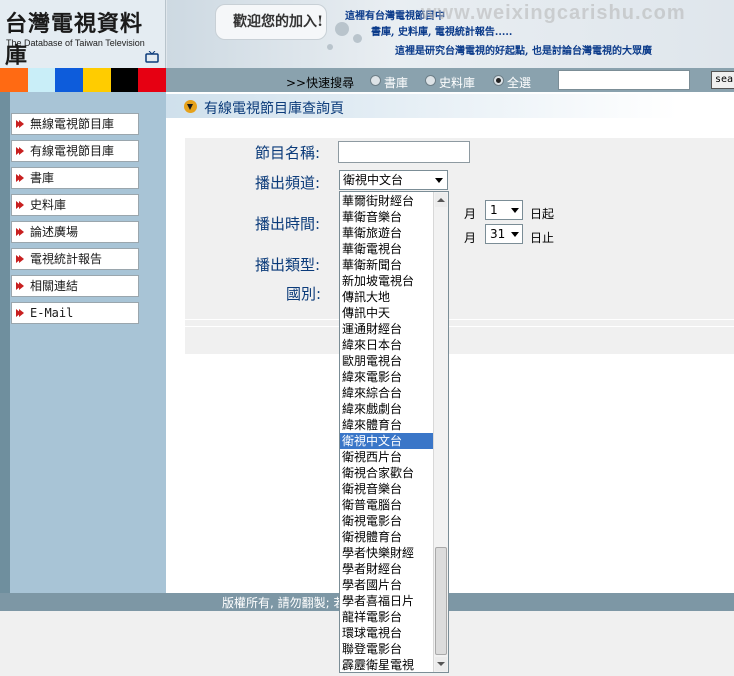 Image resolution: width=734 pixels, height=676 pixels. What do you see at coordinates (386, 457) in the screenshot?
I see `dropdown-option: 衛視西片台` at bounding box center [386, 457].